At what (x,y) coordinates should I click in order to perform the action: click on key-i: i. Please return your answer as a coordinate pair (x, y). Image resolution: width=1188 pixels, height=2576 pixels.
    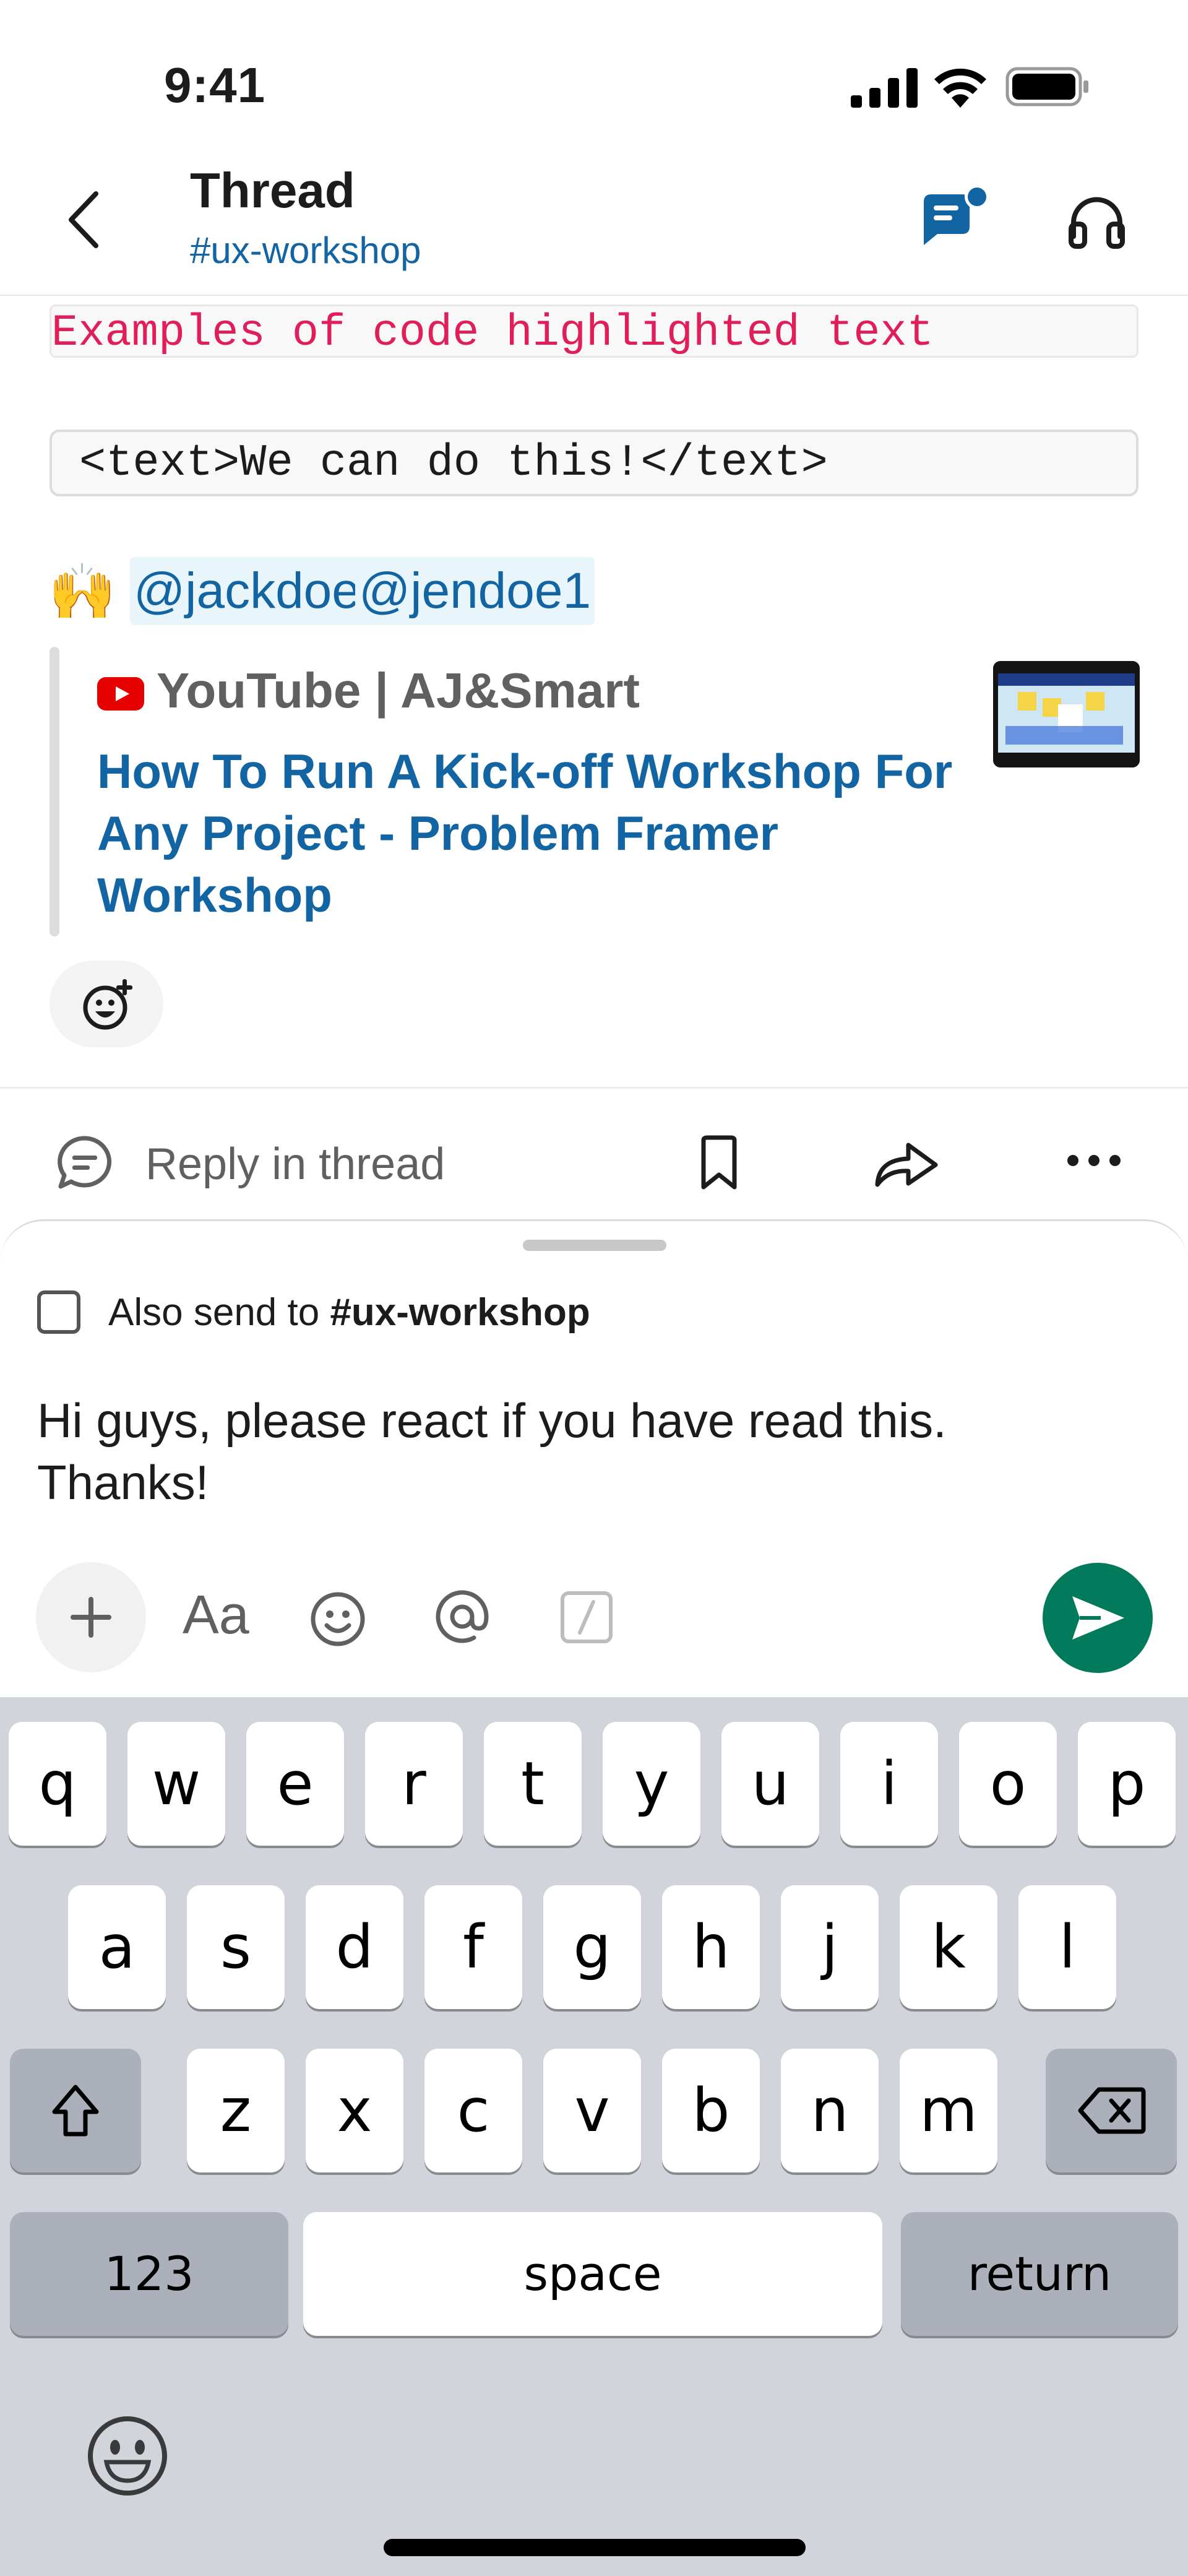
    Looking at the image, I should click on (889, 1784).